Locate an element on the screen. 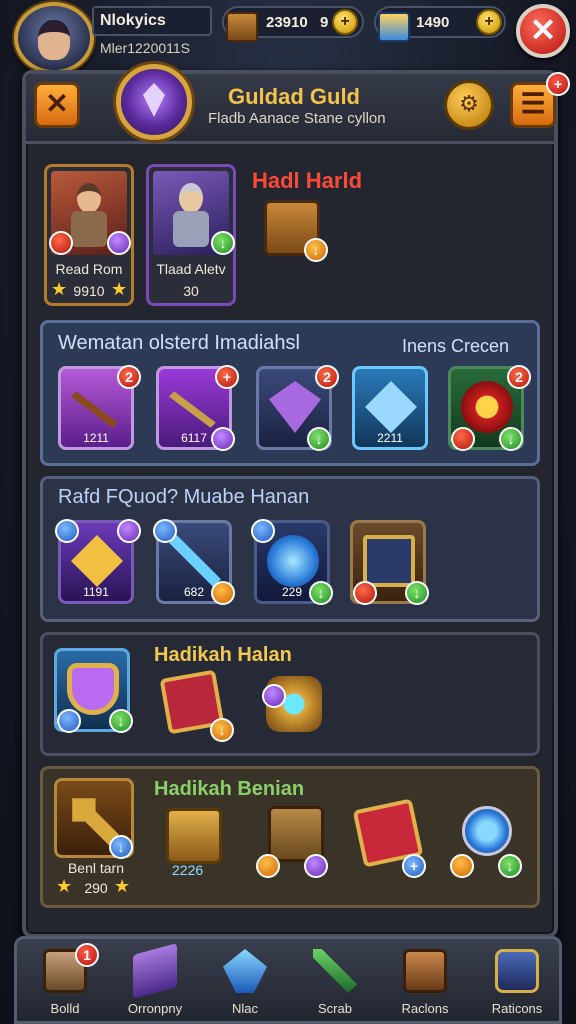  player-avatar is located at coordinates (54, 38).